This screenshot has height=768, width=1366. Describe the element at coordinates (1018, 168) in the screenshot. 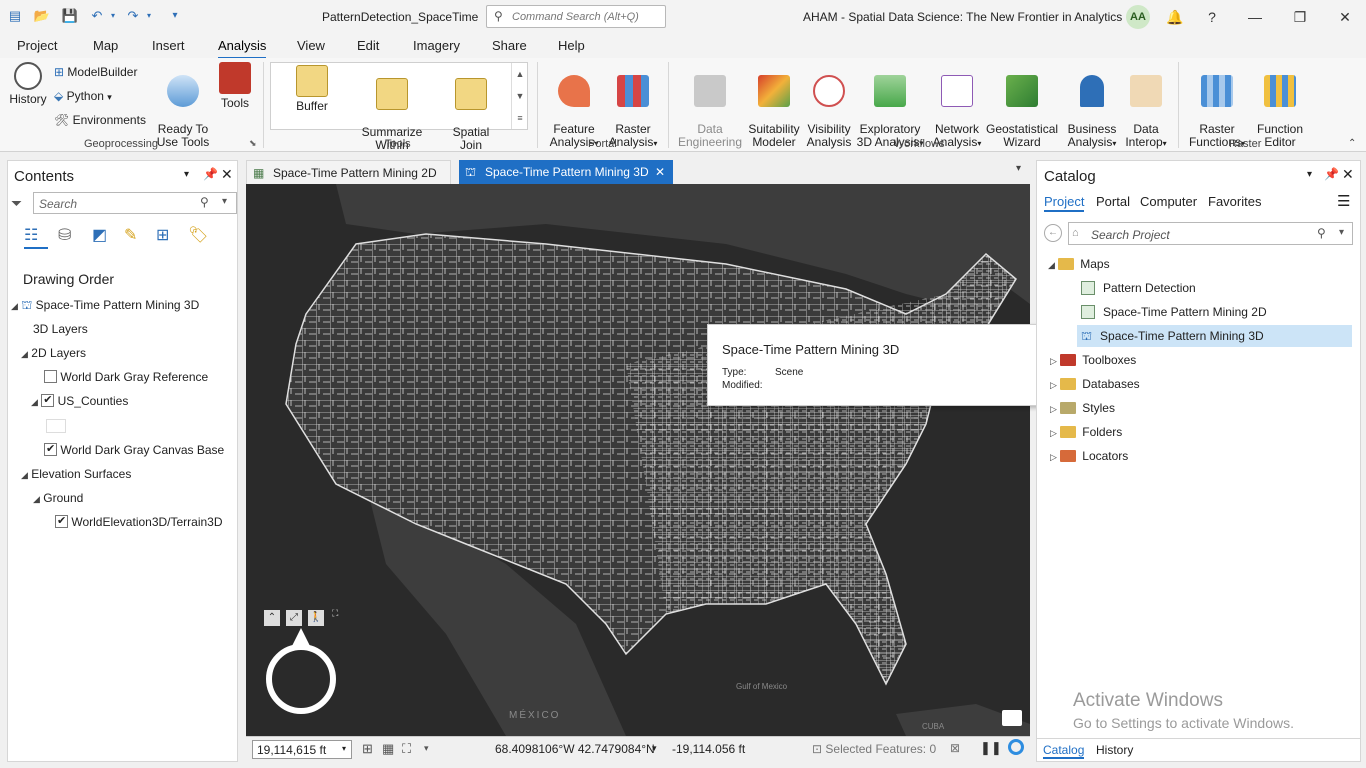

I see `tab-list-dropdown-icon: ▾` at that location.